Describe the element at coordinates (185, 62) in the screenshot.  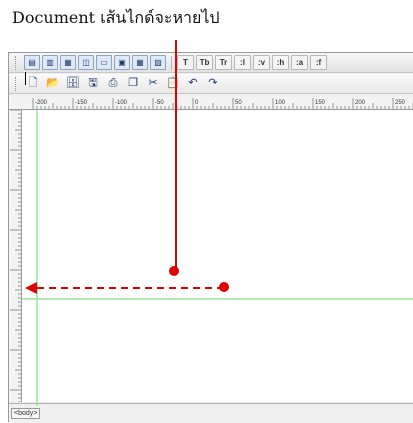
I see `text-button-1: T` at that location.